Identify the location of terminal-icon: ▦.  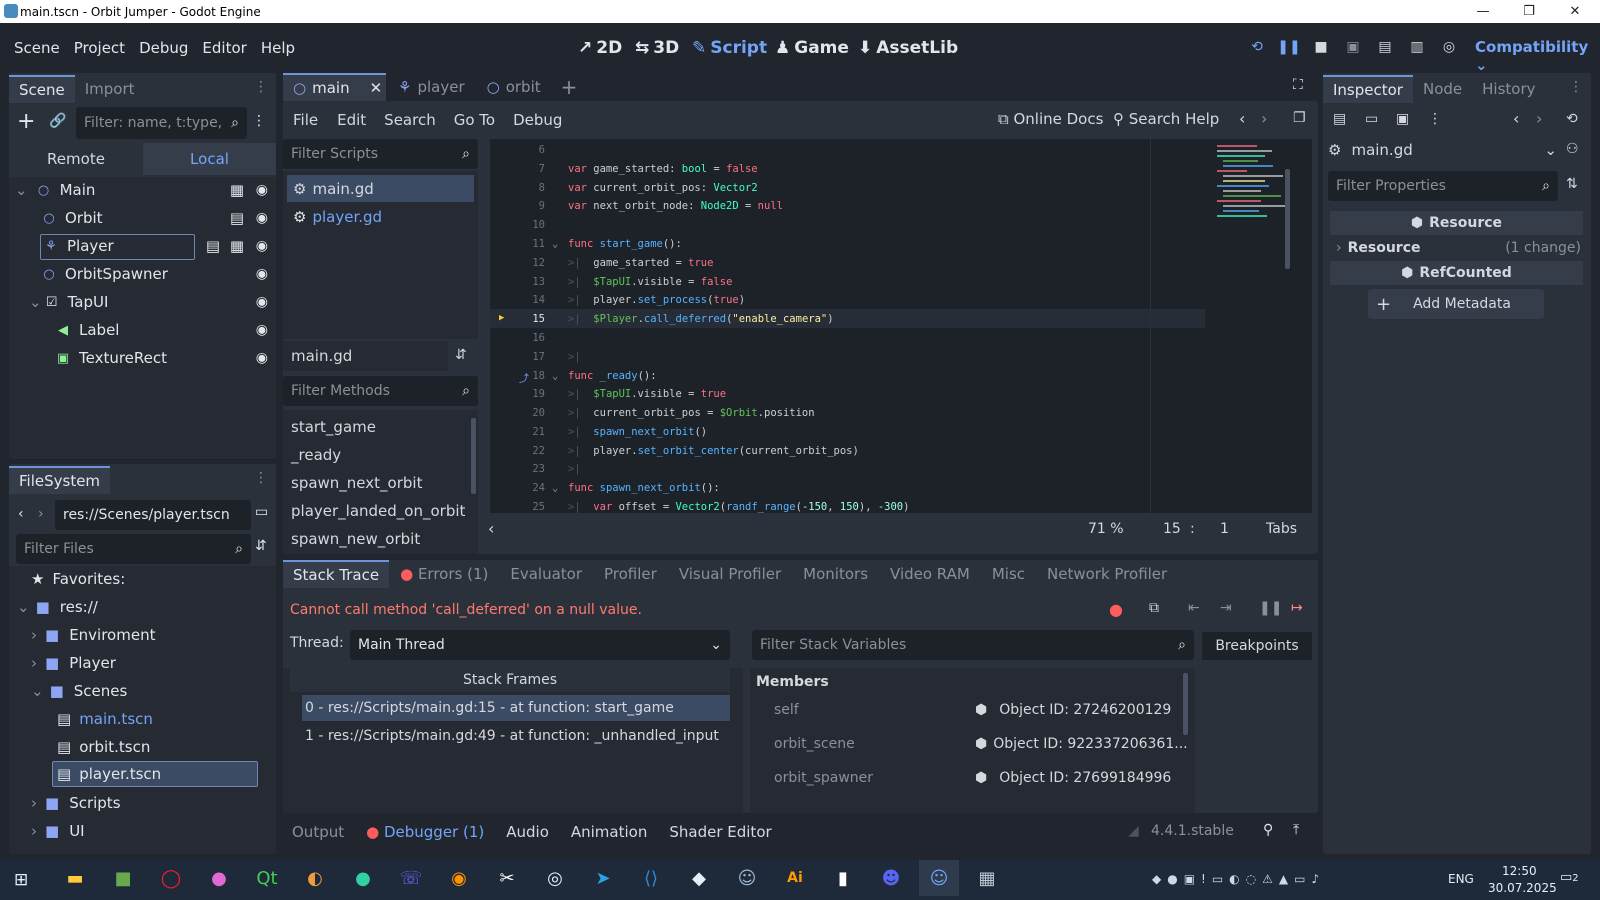
(987, 878).